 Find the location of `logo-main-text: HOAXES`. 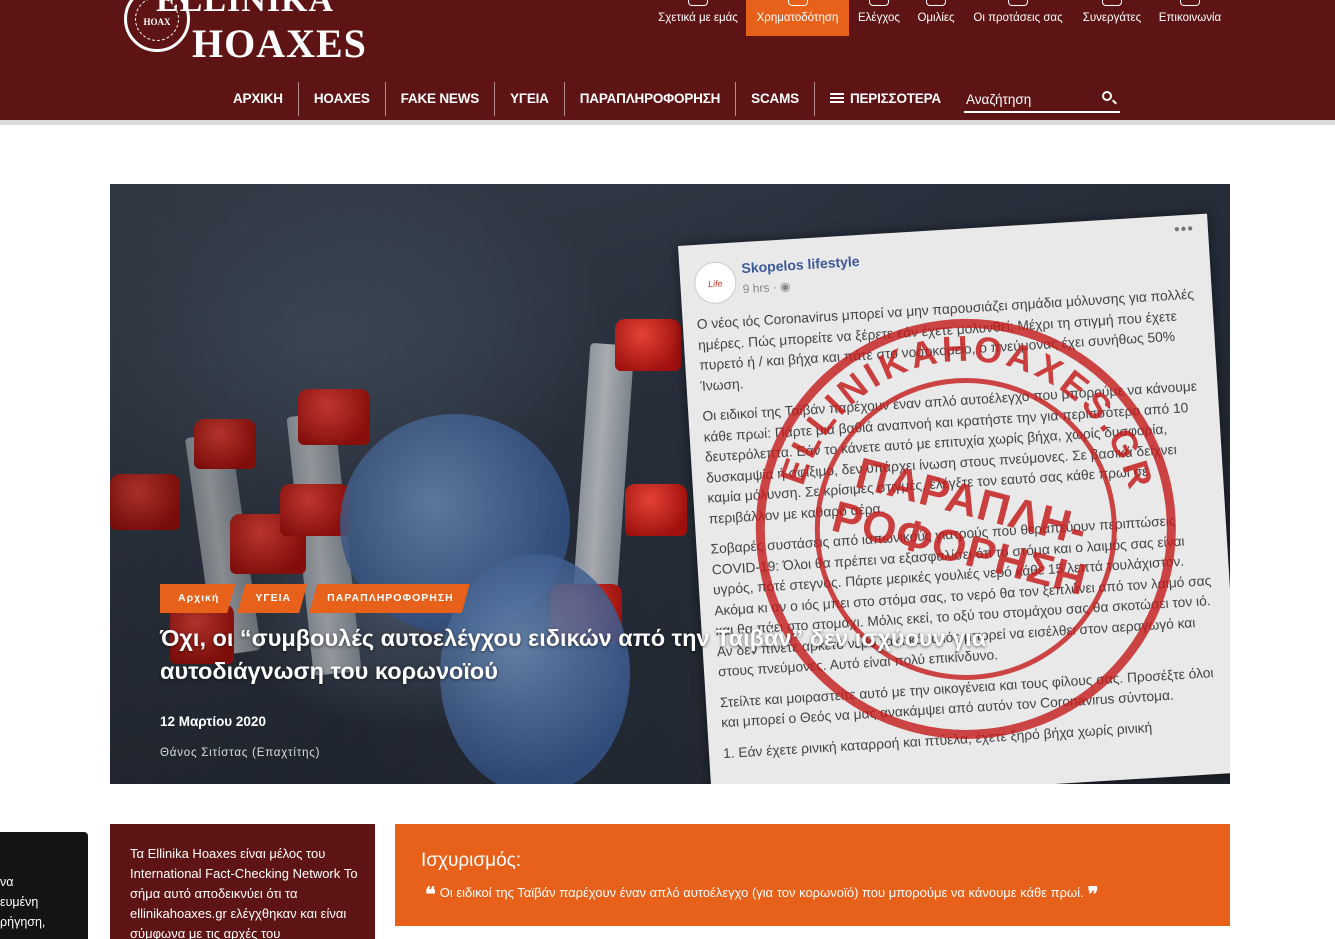

logo-main-text: HOAXES is located at coordinates (279, 42).